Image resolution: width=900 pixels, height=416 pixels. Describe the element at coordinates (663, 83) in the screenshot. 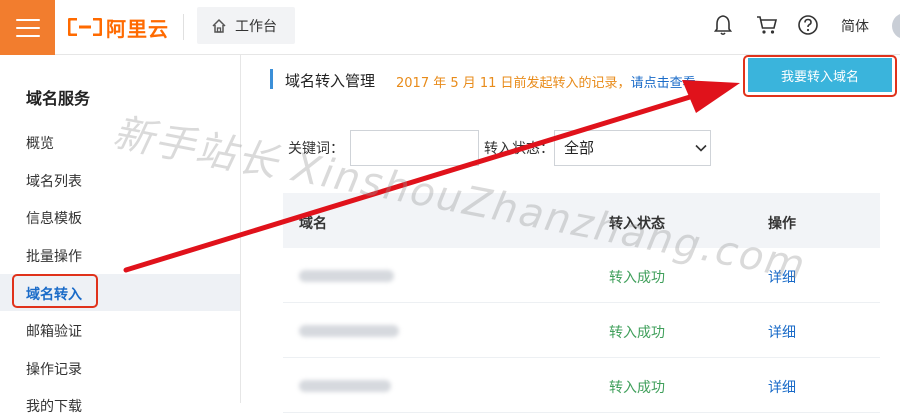

I see `notice-link: 请点击查看` at that location.